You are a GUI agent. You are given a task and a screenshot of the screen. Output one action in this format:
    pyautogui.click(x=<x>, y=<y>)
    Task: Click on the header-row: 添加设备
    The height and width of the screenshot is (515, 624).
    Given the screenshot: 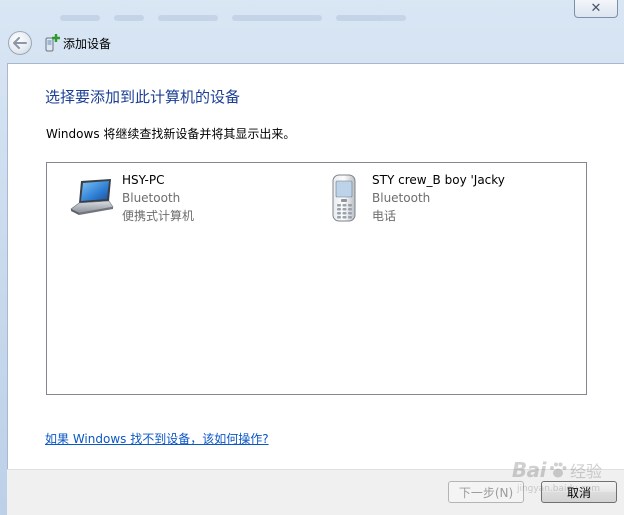 What is the action you would take?
    pyautogui.click(x=59, y=43)
    